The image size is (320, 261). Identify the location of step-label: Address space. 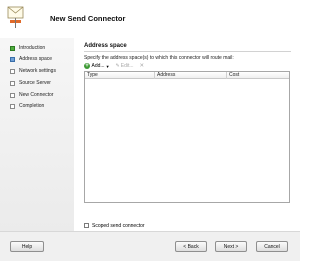
(36, 59).